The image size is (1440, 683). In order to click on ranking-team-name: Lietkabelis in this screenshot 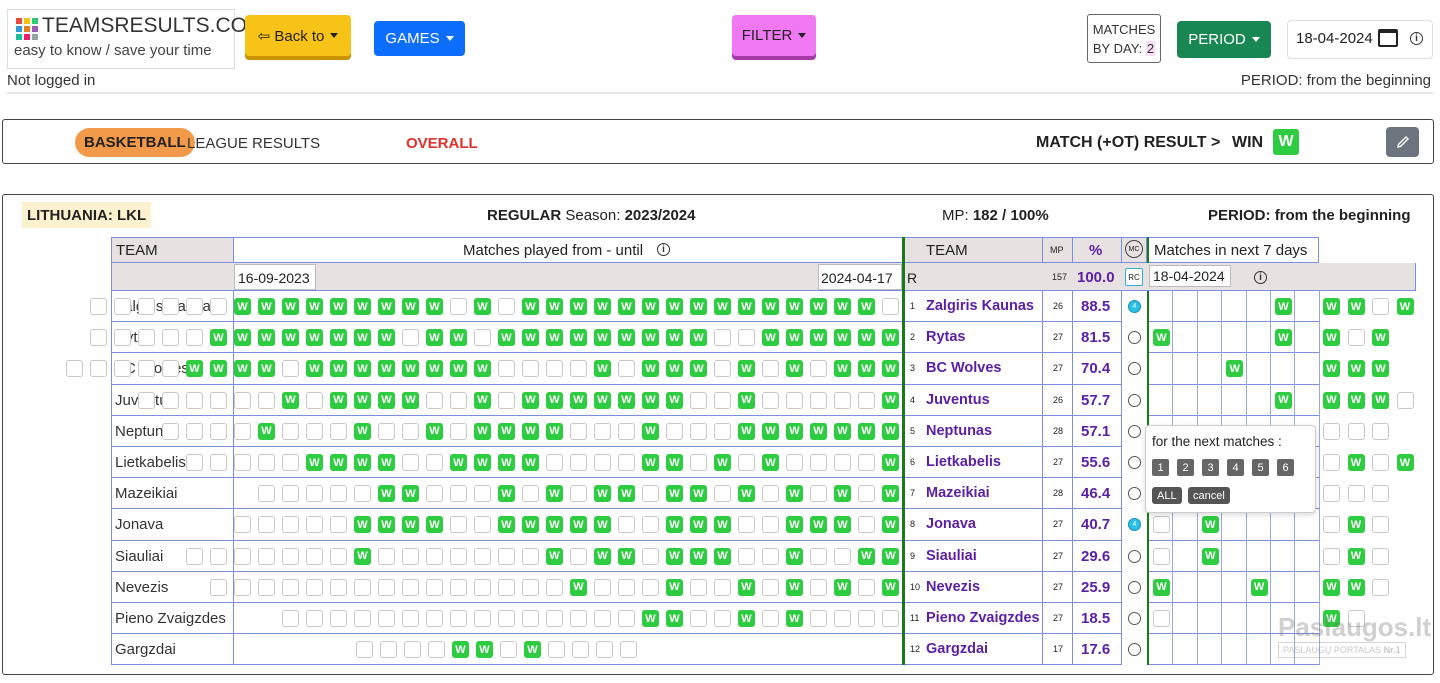, I will do `click(963, 462)`.